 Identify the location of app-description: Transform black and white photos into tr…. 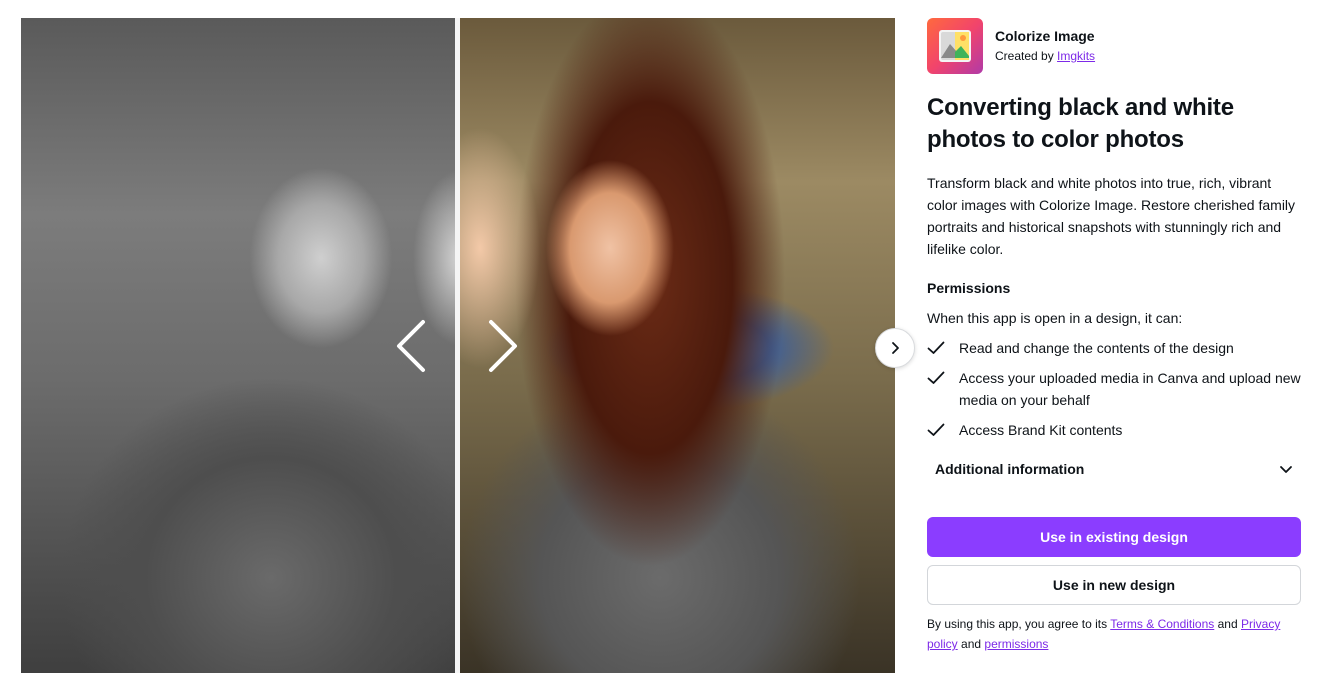
(1111, 216).